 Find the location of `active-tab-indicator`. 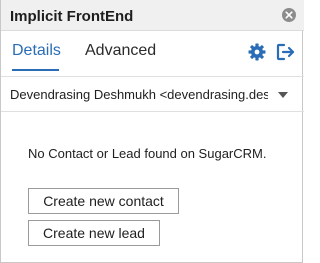

active-tab-indicator is located at coordinates (35, 70).